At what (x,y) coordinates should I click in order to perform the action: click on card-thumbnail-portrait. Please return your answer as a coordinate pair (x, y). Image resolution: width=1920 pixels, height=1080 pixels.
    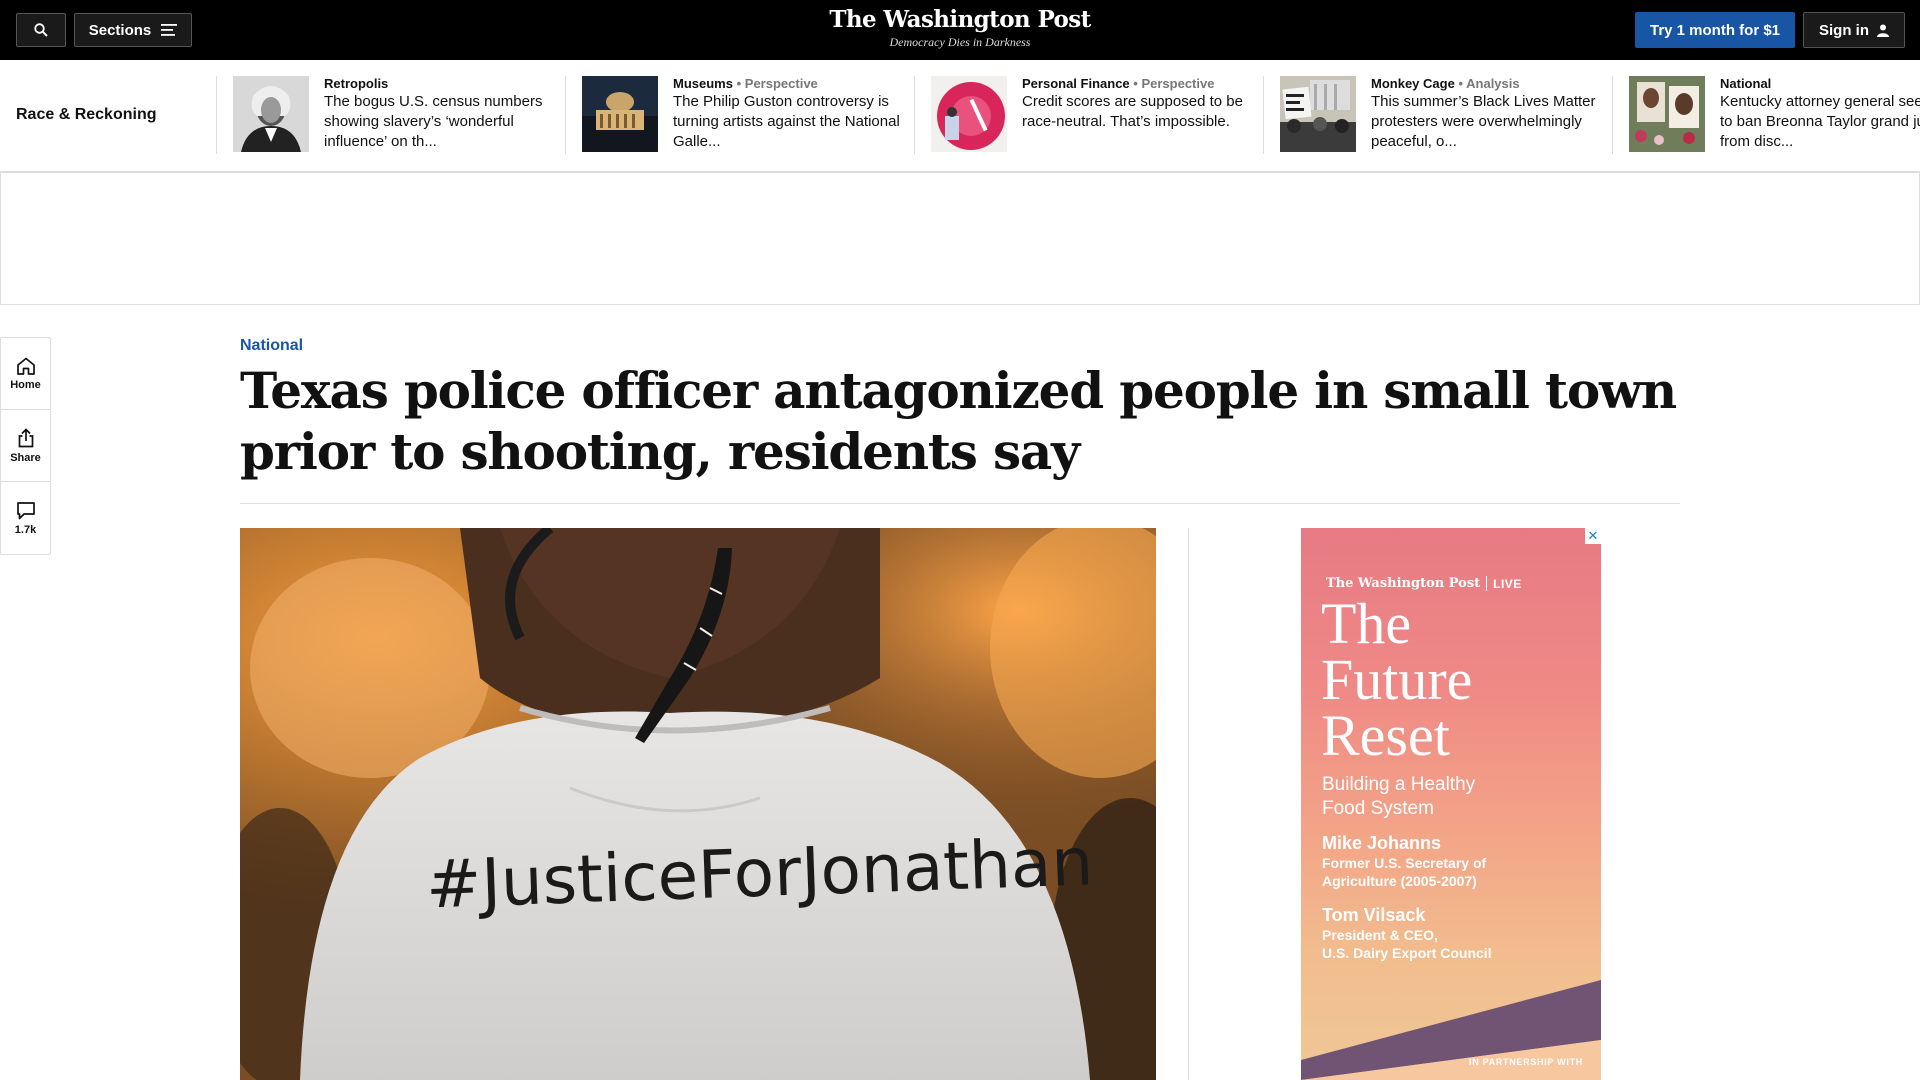
    Looking at the image, I should click on (271, 114).